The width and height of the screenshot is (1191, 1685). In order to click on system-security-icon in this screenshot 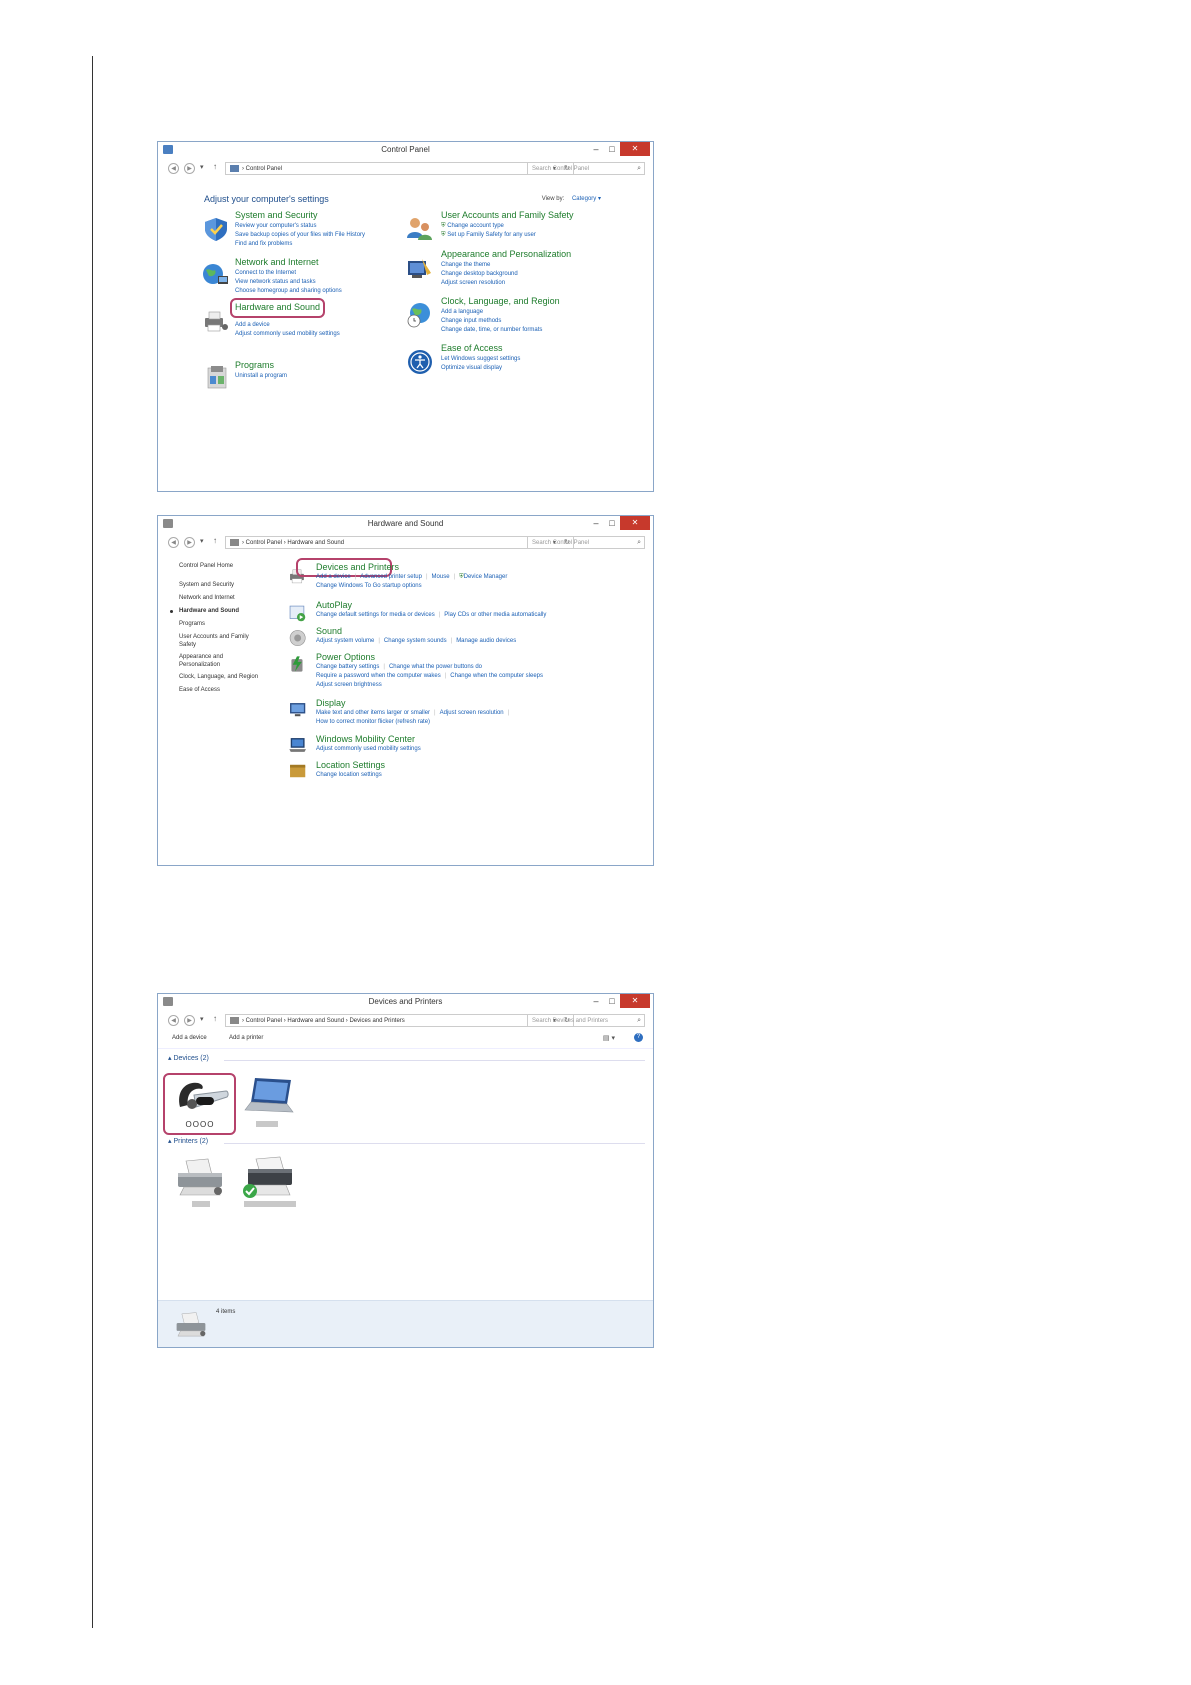, I will do `click(216, 229)`.